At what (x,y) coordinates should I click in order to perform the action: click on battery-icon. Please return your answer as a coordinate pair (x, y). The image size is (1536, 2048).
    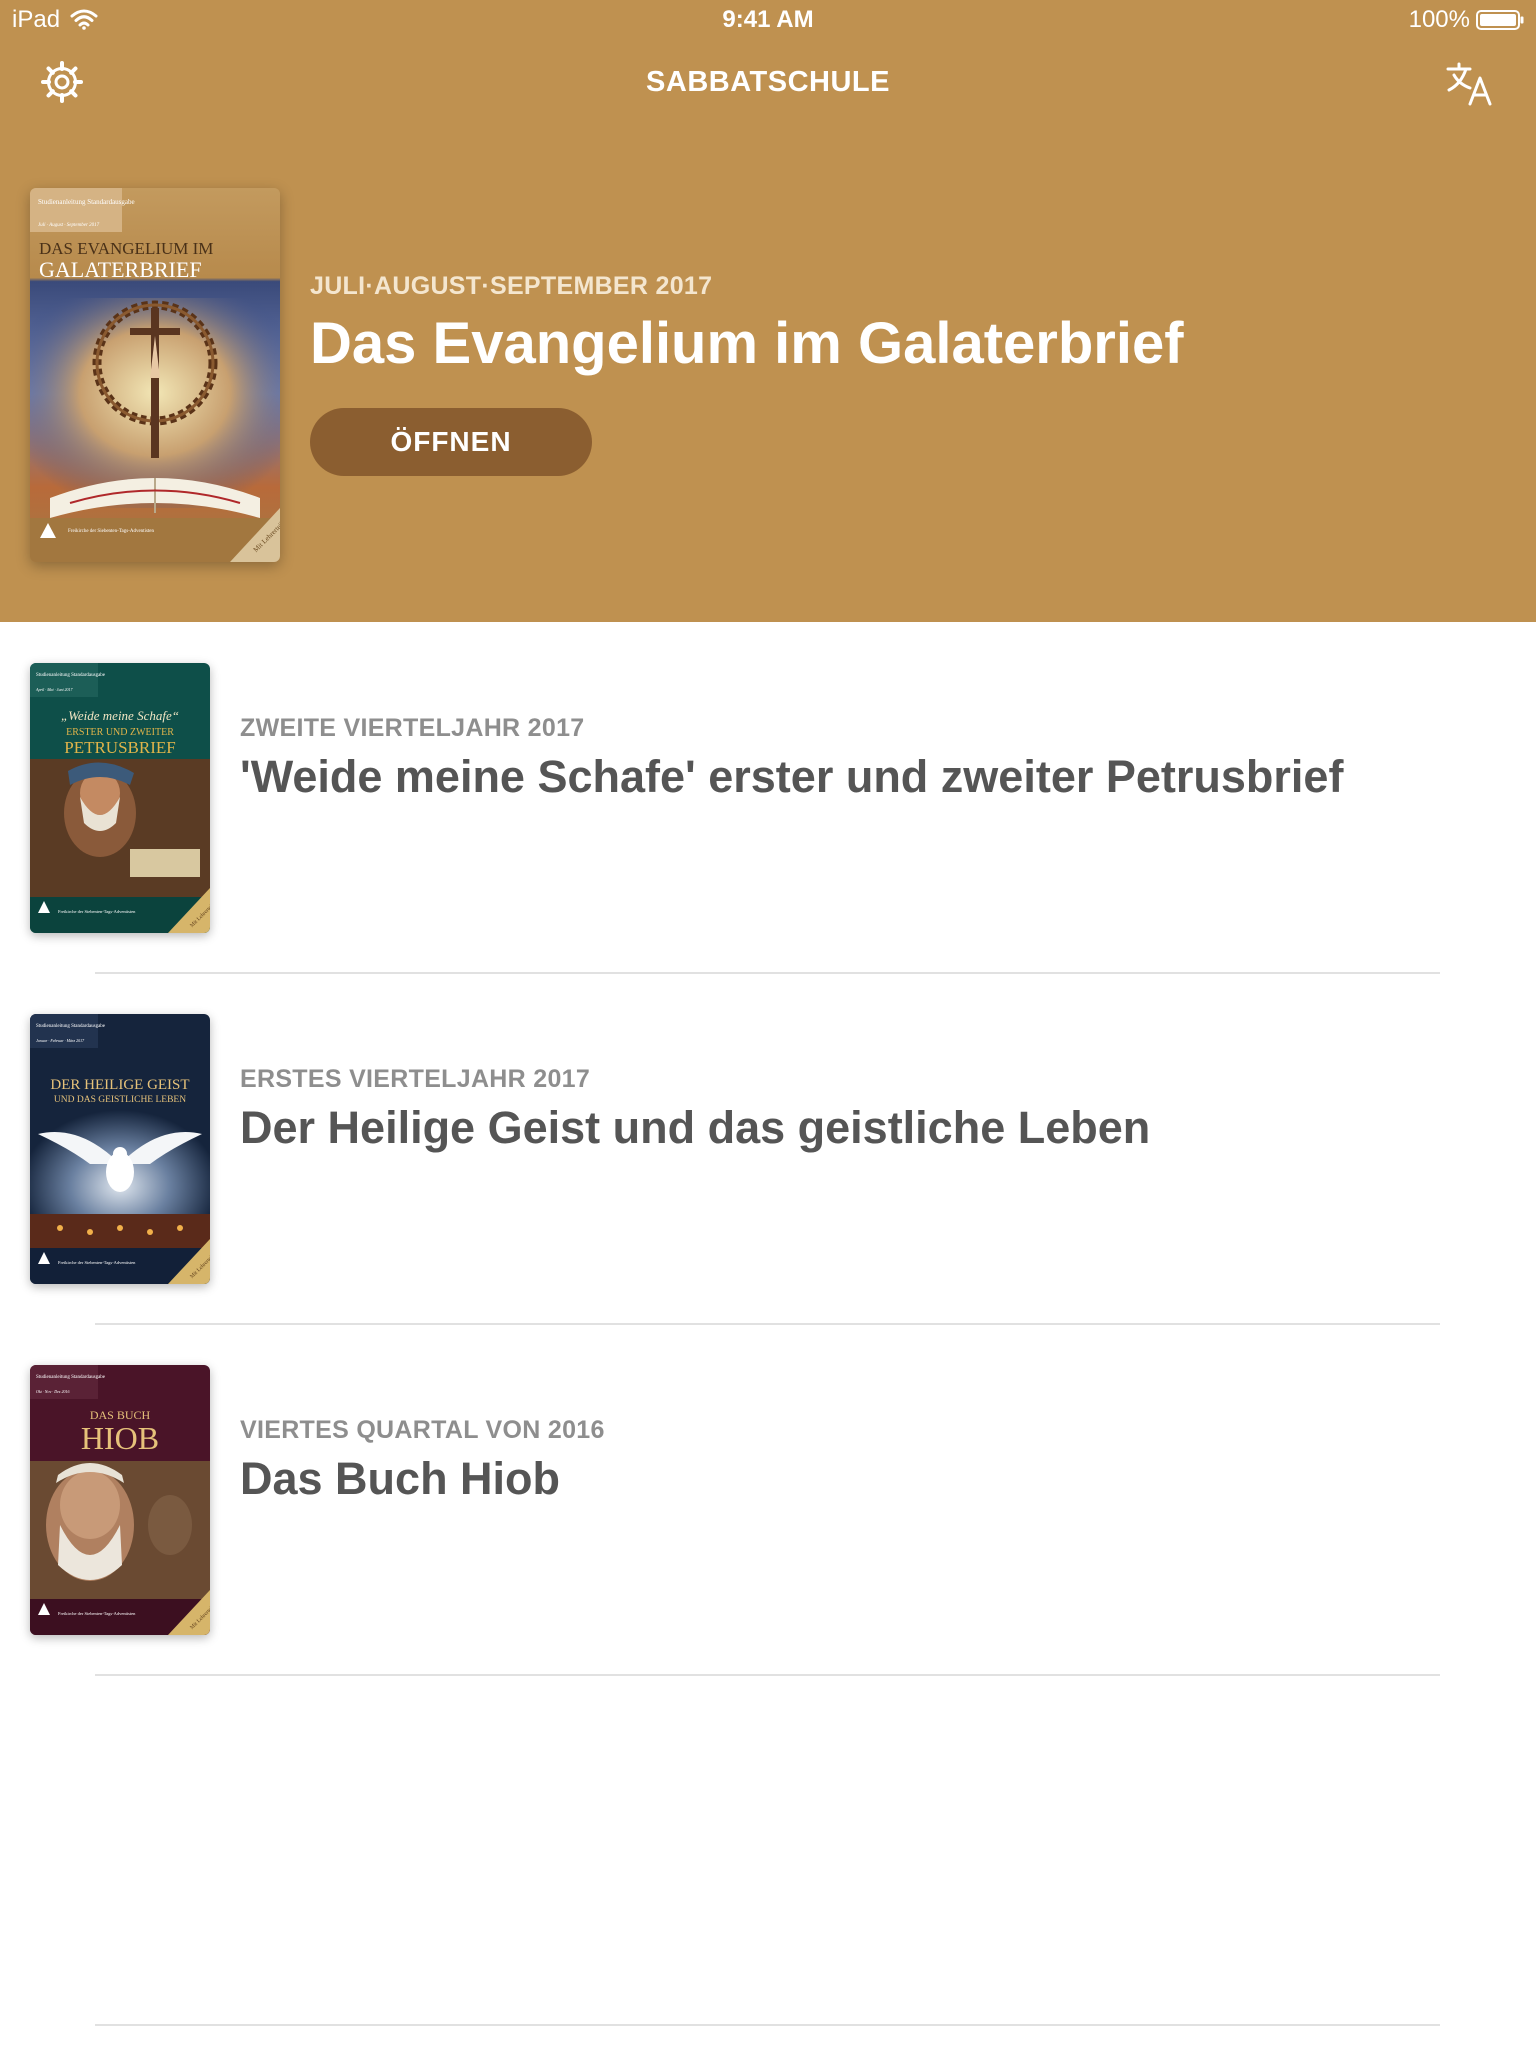
    Looking at the image, I should click on (1500, 20).